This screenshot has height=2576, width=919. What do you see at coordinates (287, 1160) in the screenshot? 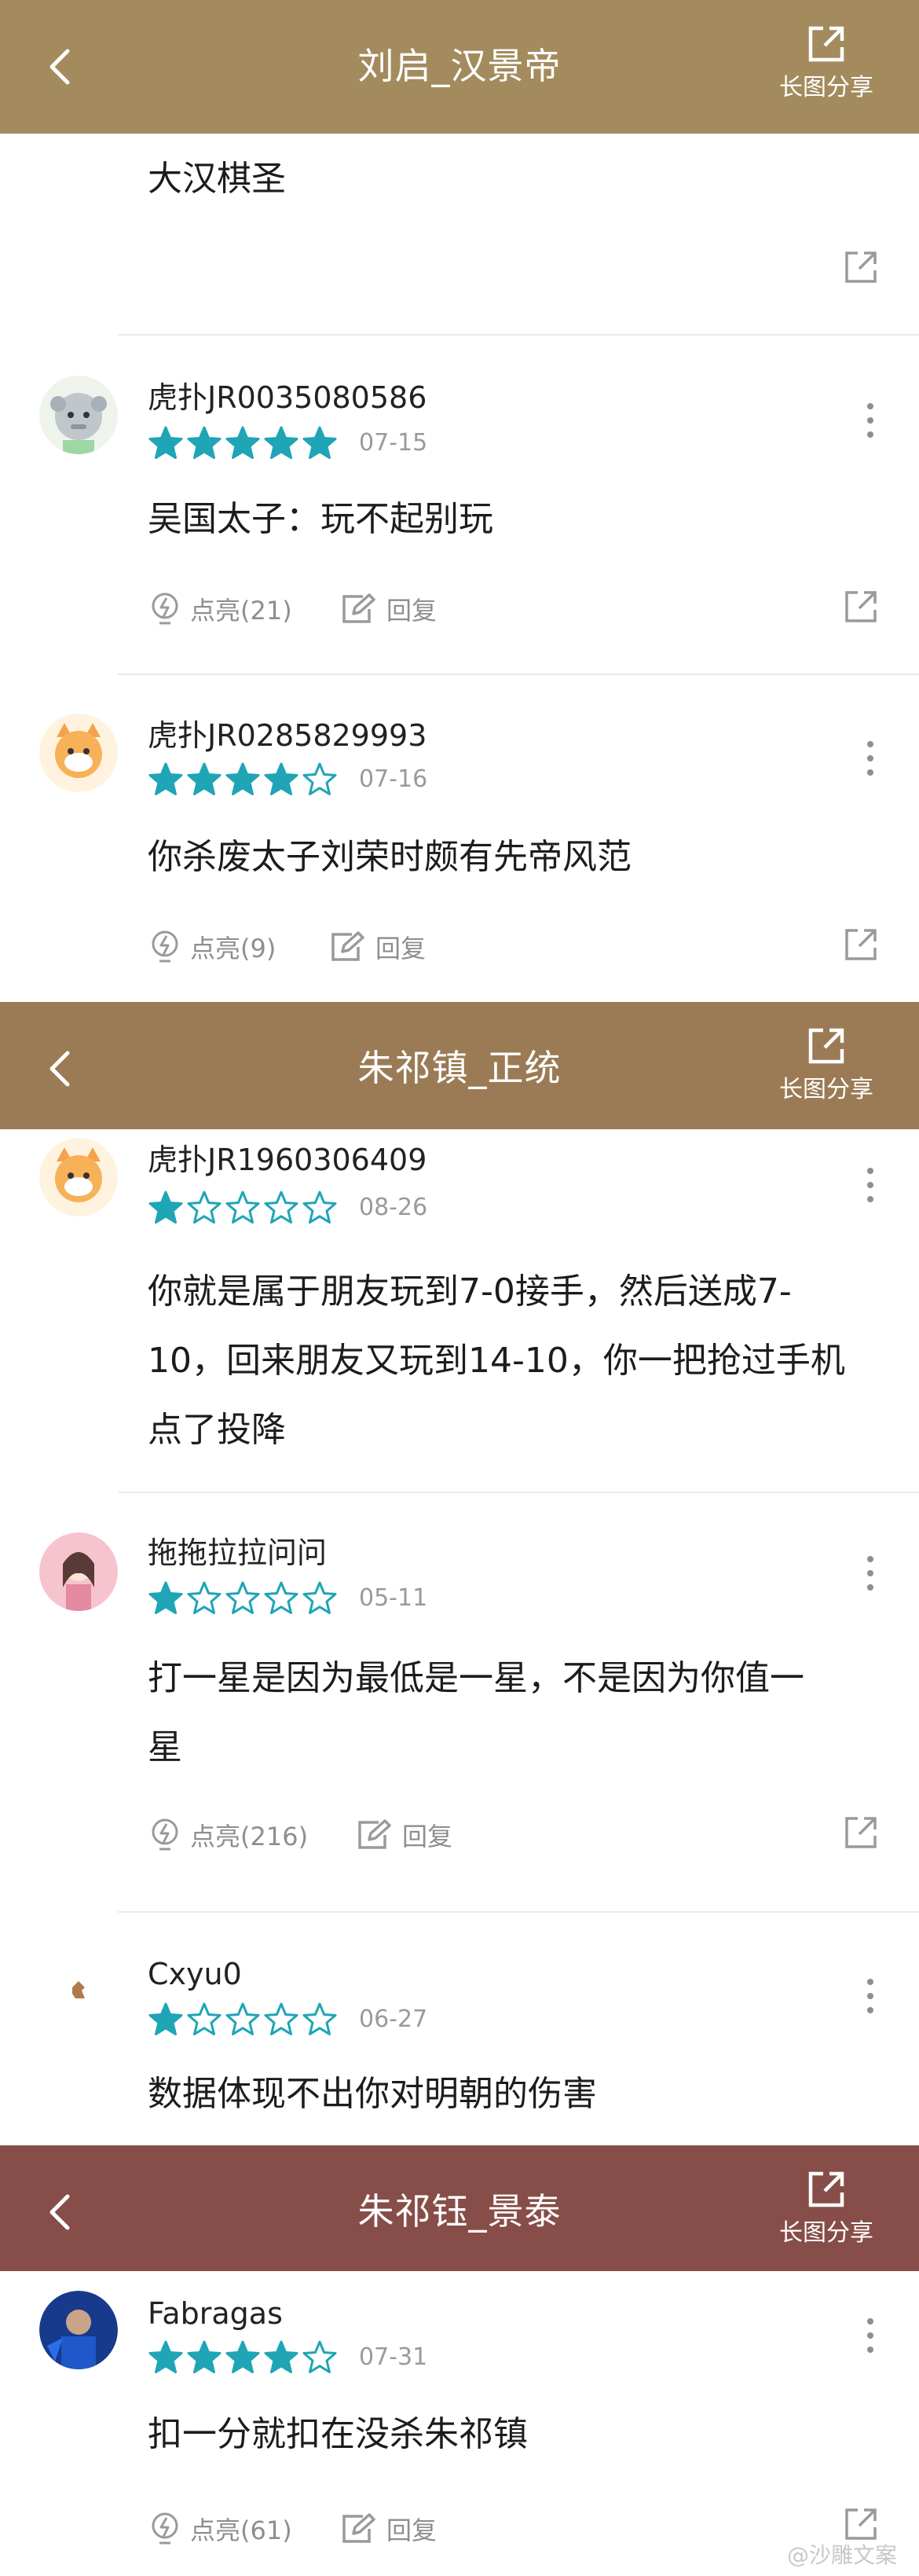
I see `username: 虎扑JR1960306409` at bounding box center [287, 1160].